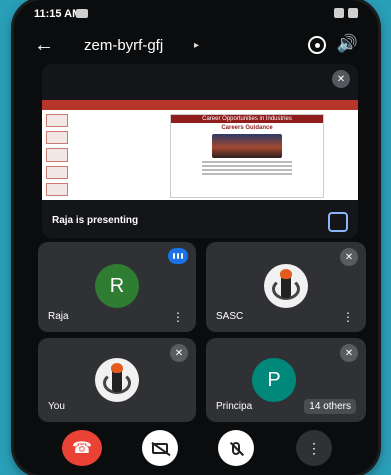 Image resolution: width=391 pixels, height=475 pixels. I want to click on status-bar: 11:15 AM, so click(196, 14).